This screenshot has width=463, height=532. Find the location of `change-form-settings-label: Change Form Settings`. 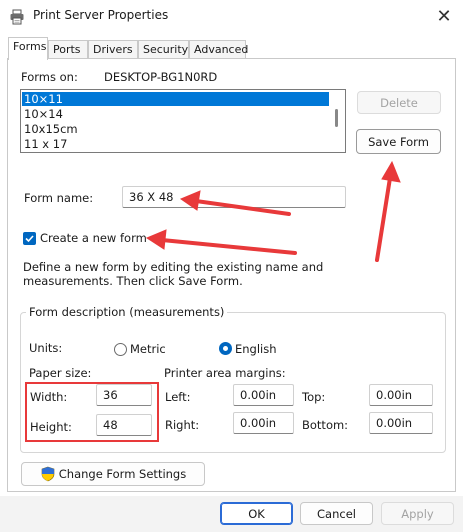

change-form-settings-label: Change Form Settings is located at coordinates (122, 474).